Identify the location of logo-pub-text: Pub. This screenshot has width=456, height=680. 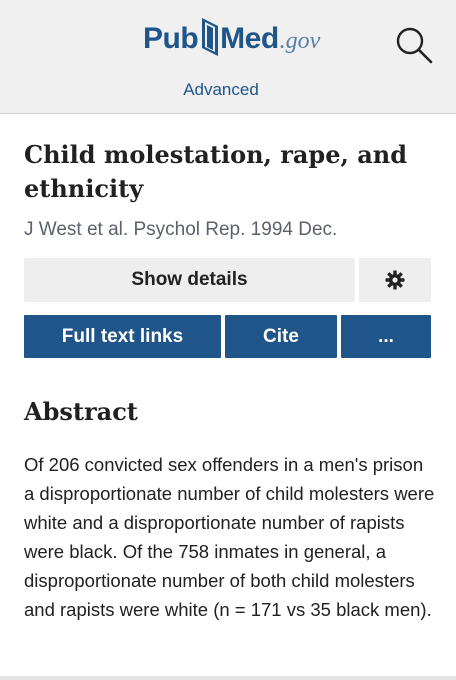
(171, 38).